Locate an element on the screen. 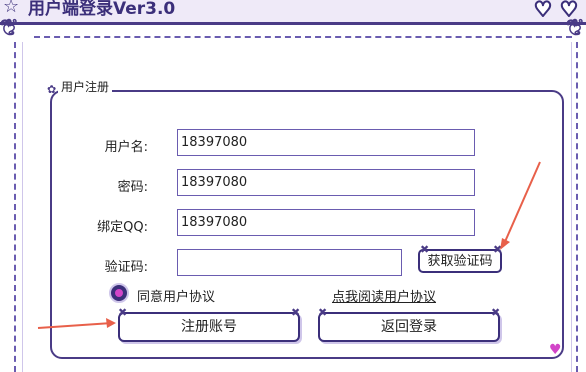 This screenshot has width=586, height=372. back-to-login-label: 返回登录 is located at coordinates (409, 327).